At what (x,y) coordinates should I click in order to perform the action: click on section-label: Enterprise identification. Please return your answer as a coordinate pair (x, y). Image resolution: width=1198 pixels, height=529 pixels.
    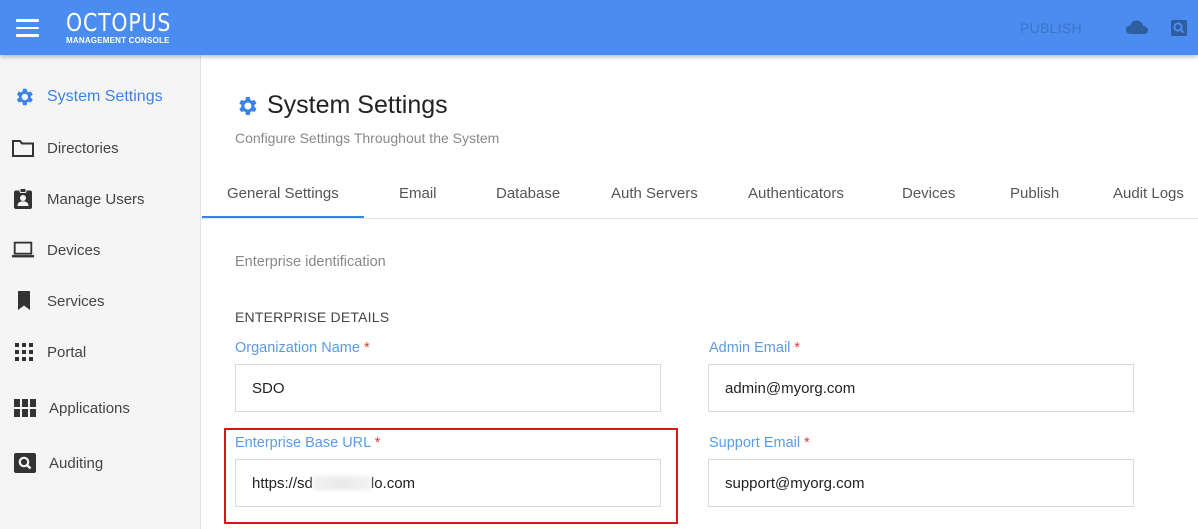
    Looking at the image, I should click on (310, 262).